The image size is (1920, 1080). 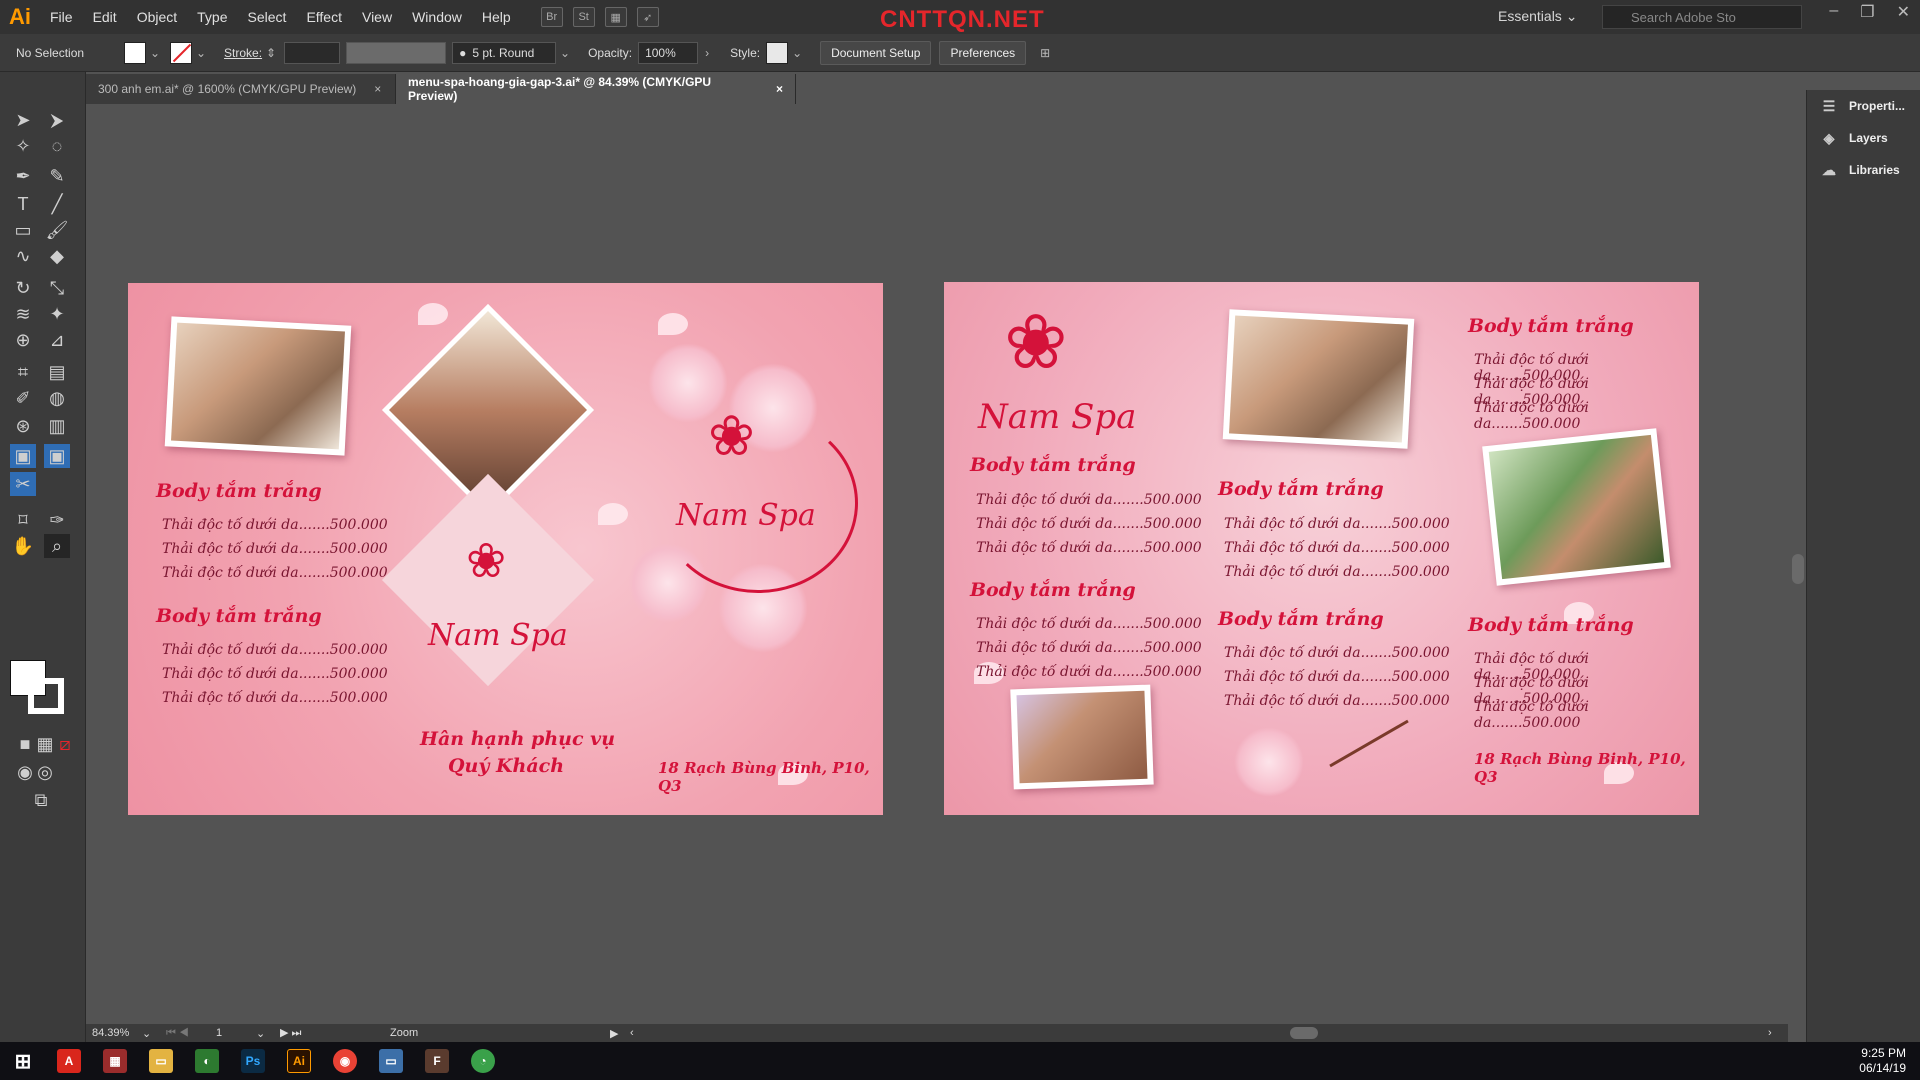 I want to click on bridge-button: Br, so click(x=551, y=17).